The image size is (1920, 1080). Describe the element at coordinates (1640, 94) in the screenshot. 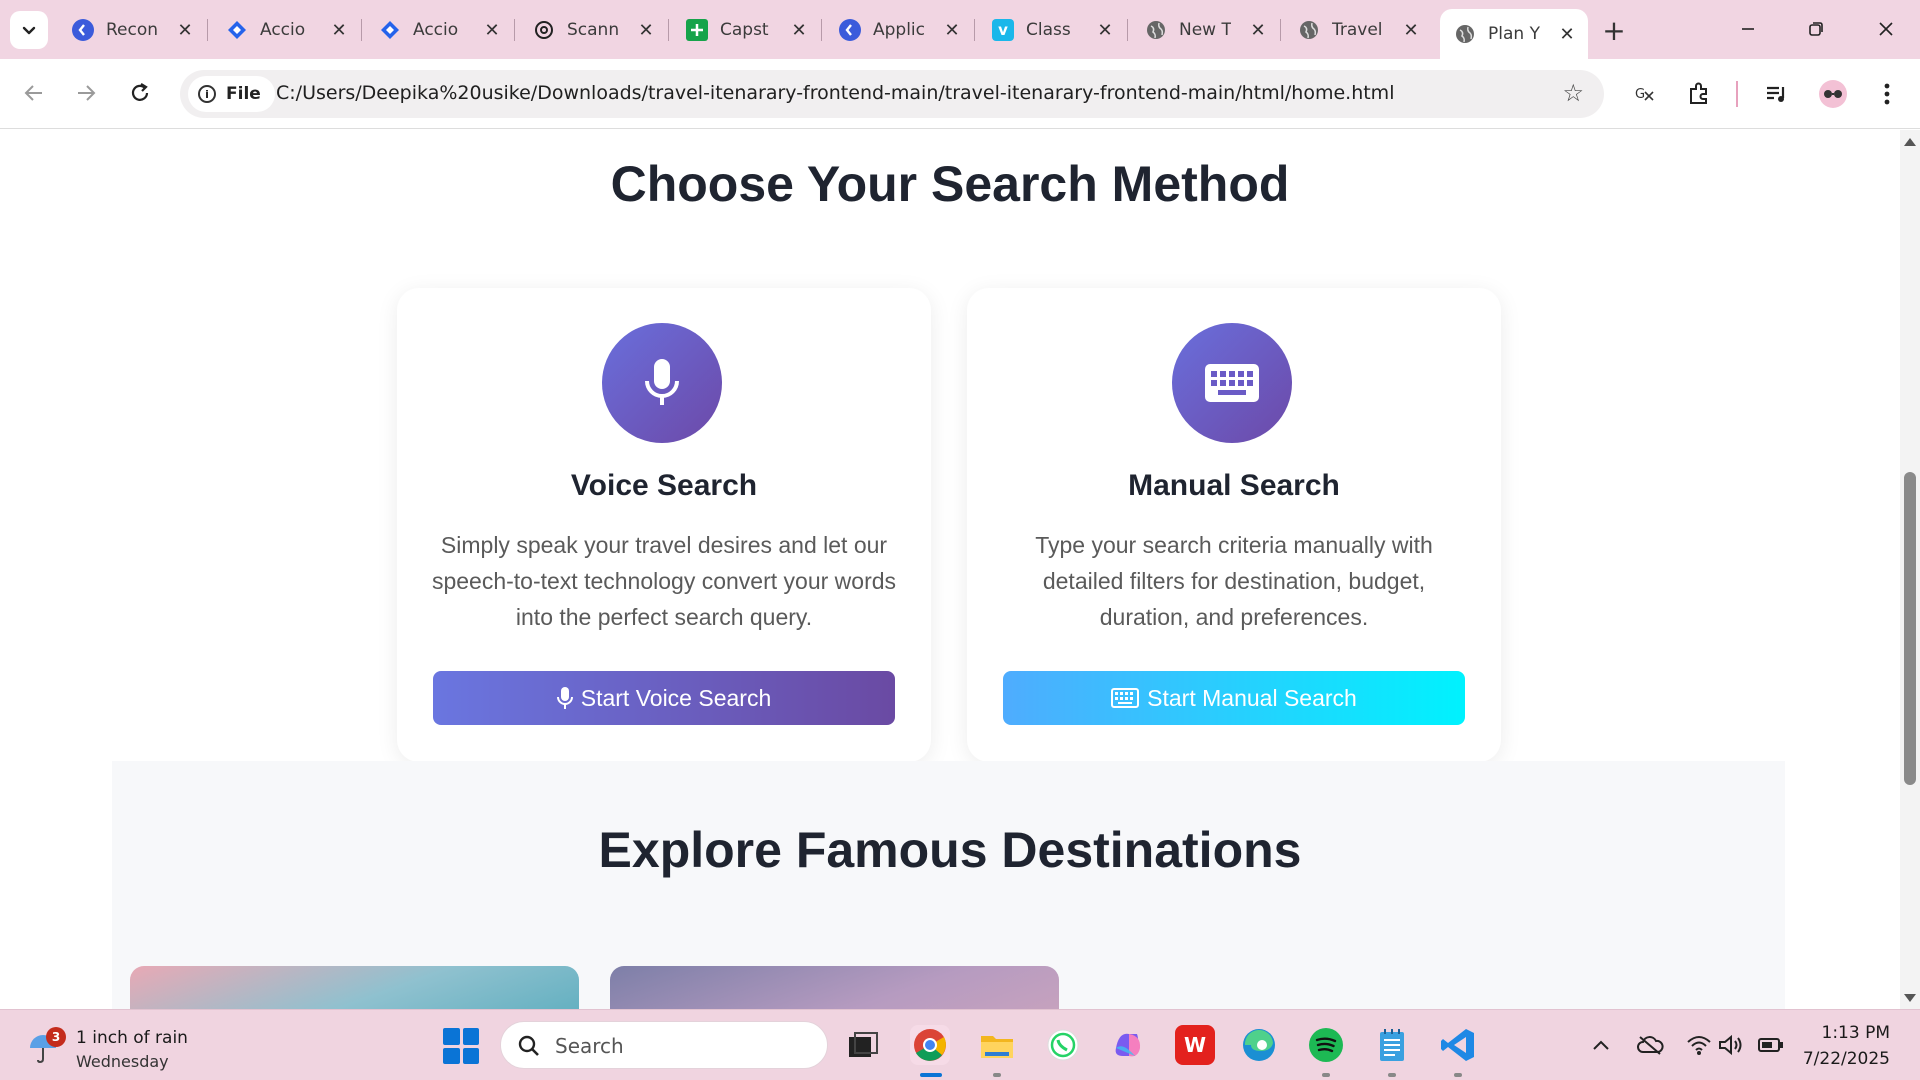

I see `svg-text: G` at that location.